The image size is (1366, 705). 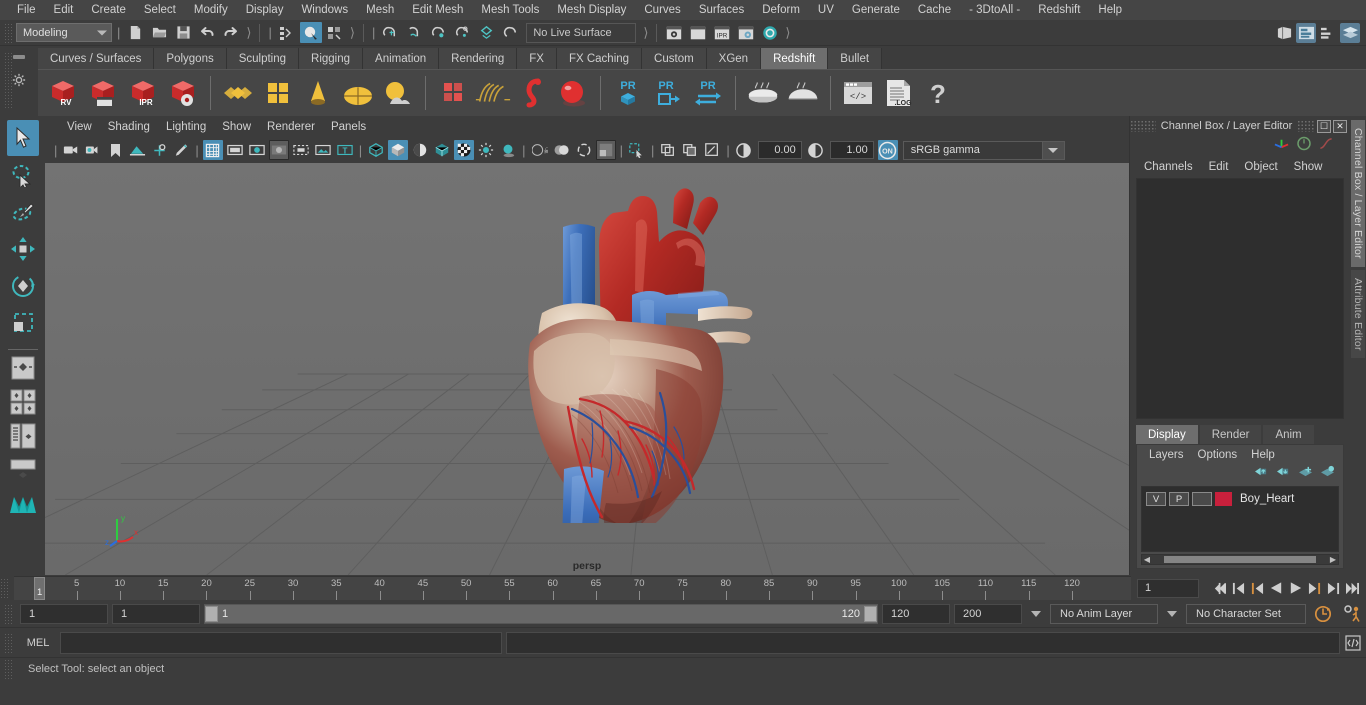 I want to click on redshift-bake-icon, so click(x=763, y=93).